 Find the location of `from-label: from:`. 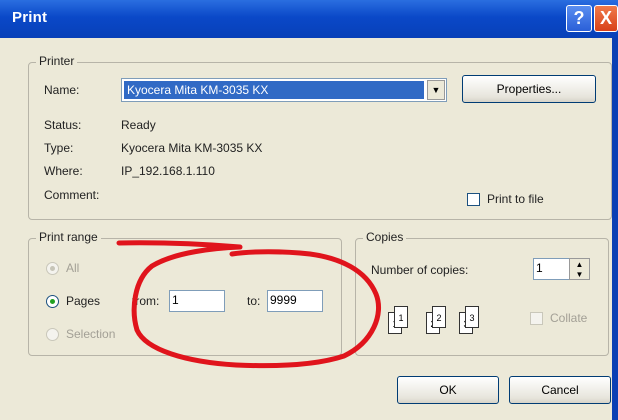

from-label: from: is located at coordinates (146, 301).